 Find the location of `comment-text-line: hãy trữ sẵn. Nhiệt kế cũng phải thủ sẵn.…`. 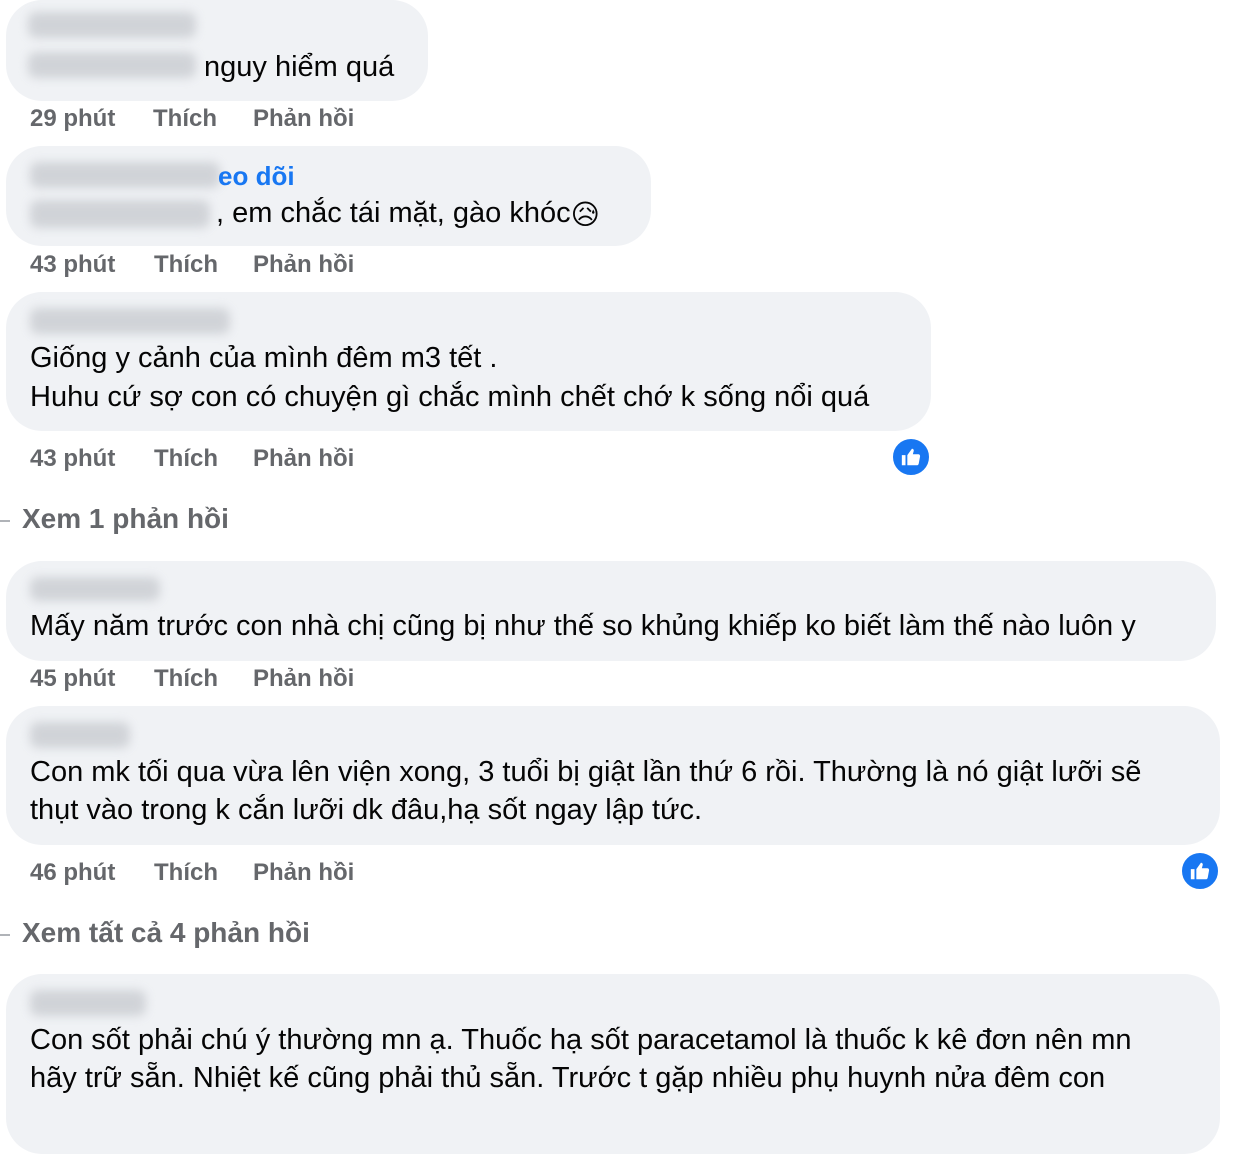

comment-text-line: hãy trữ sẵn. Nhiệt kế cũng phải thủ sẵn.… is located at coordinates (568, 1078).